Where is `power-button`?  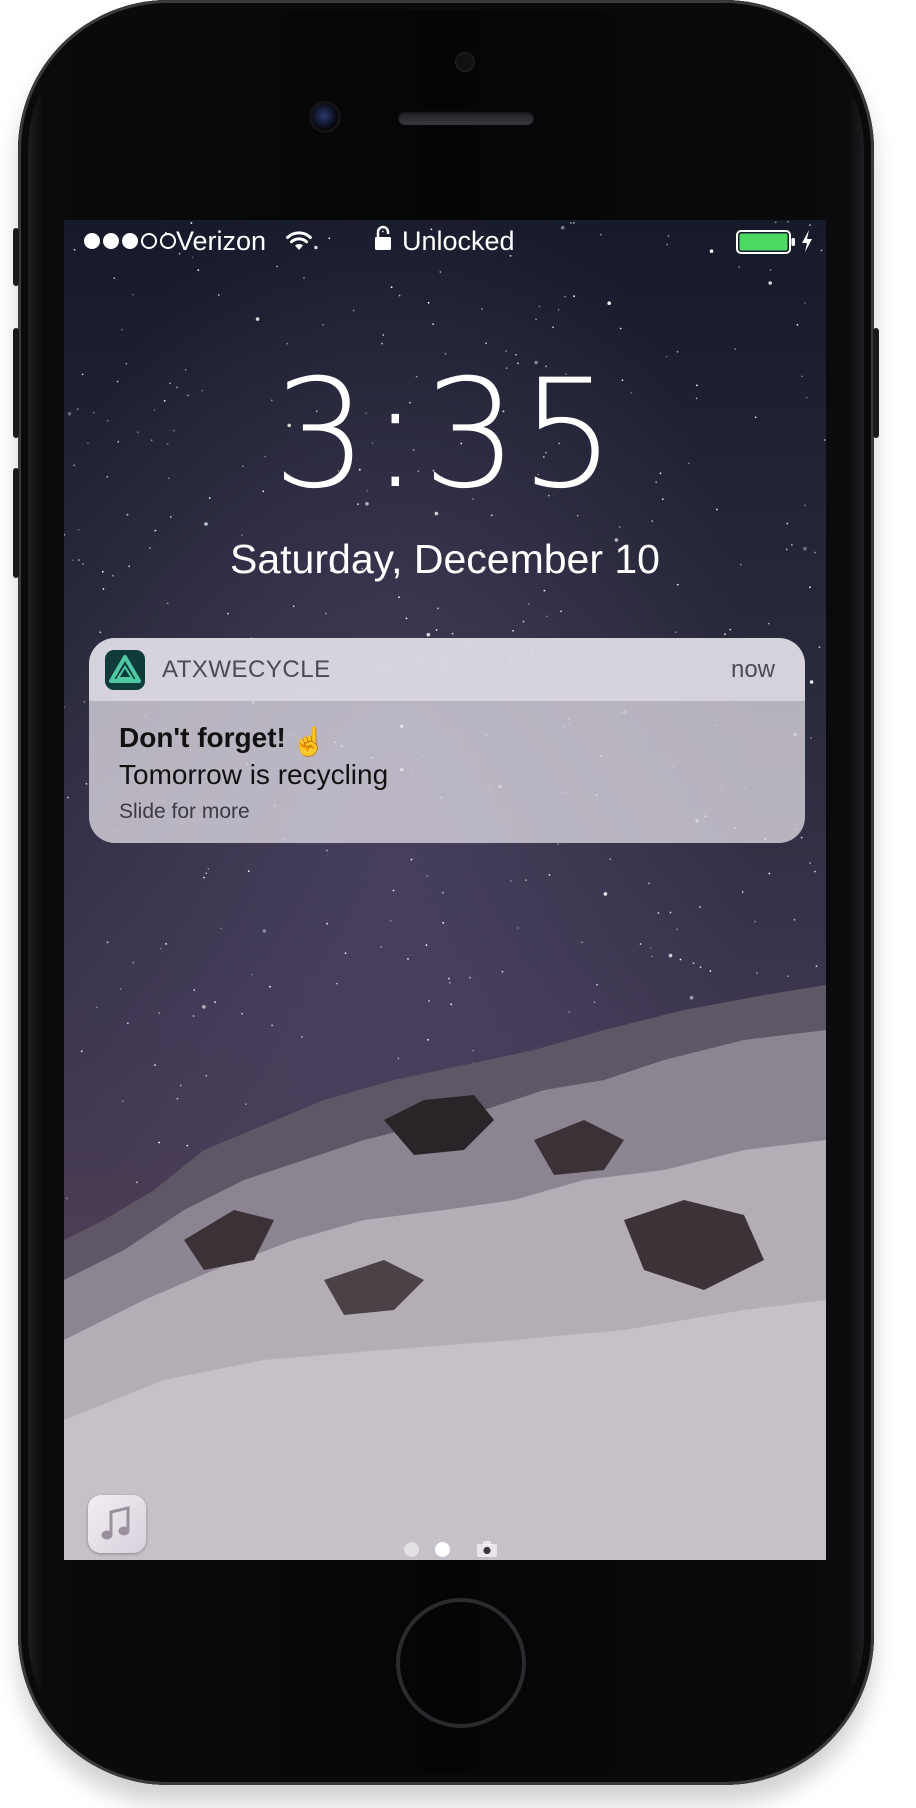 power-button is located at coordinates (876, 383).